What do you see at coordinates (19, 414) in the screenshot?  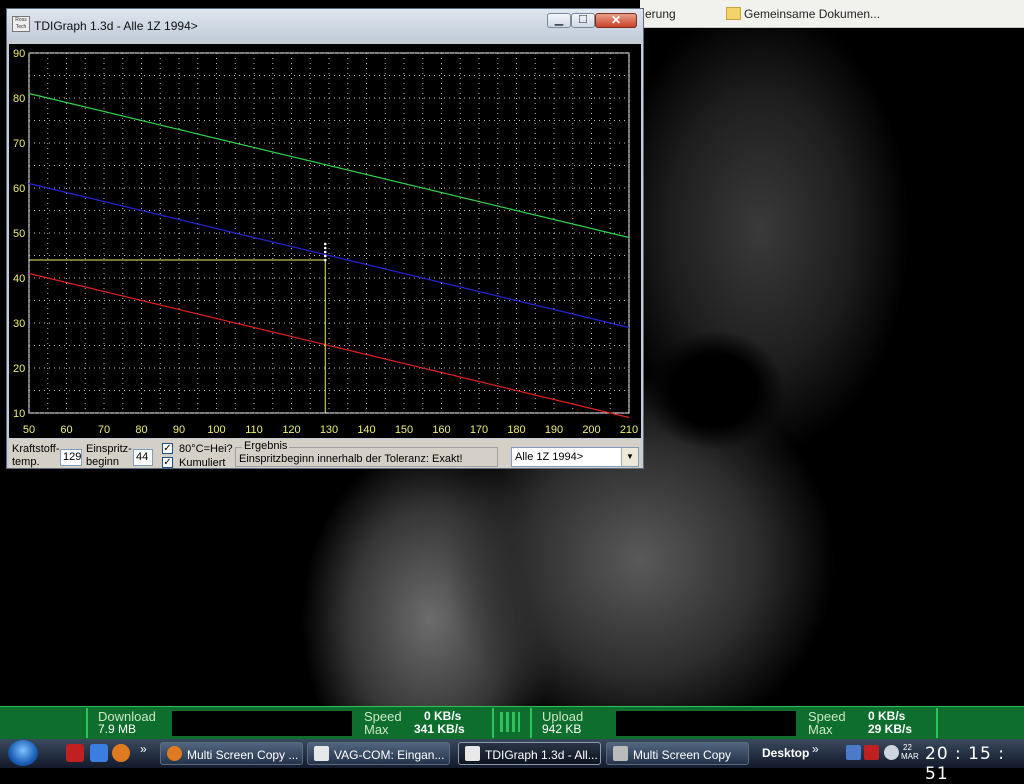 I see `y-tick-label: 10` at bounding box center [19, 414].